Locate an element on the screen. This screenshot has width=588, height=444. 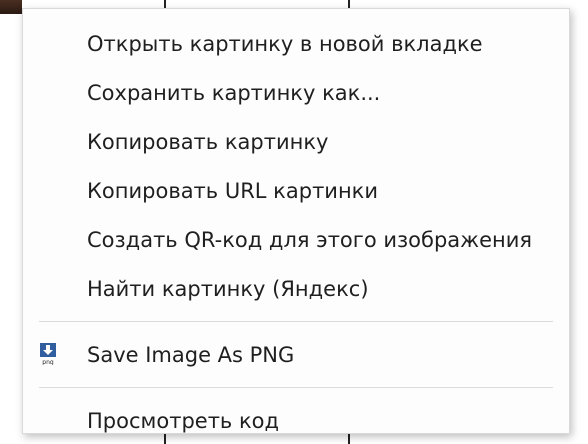
menu-item-label: Копировать URL картинки is located at coordinates (233, 190).